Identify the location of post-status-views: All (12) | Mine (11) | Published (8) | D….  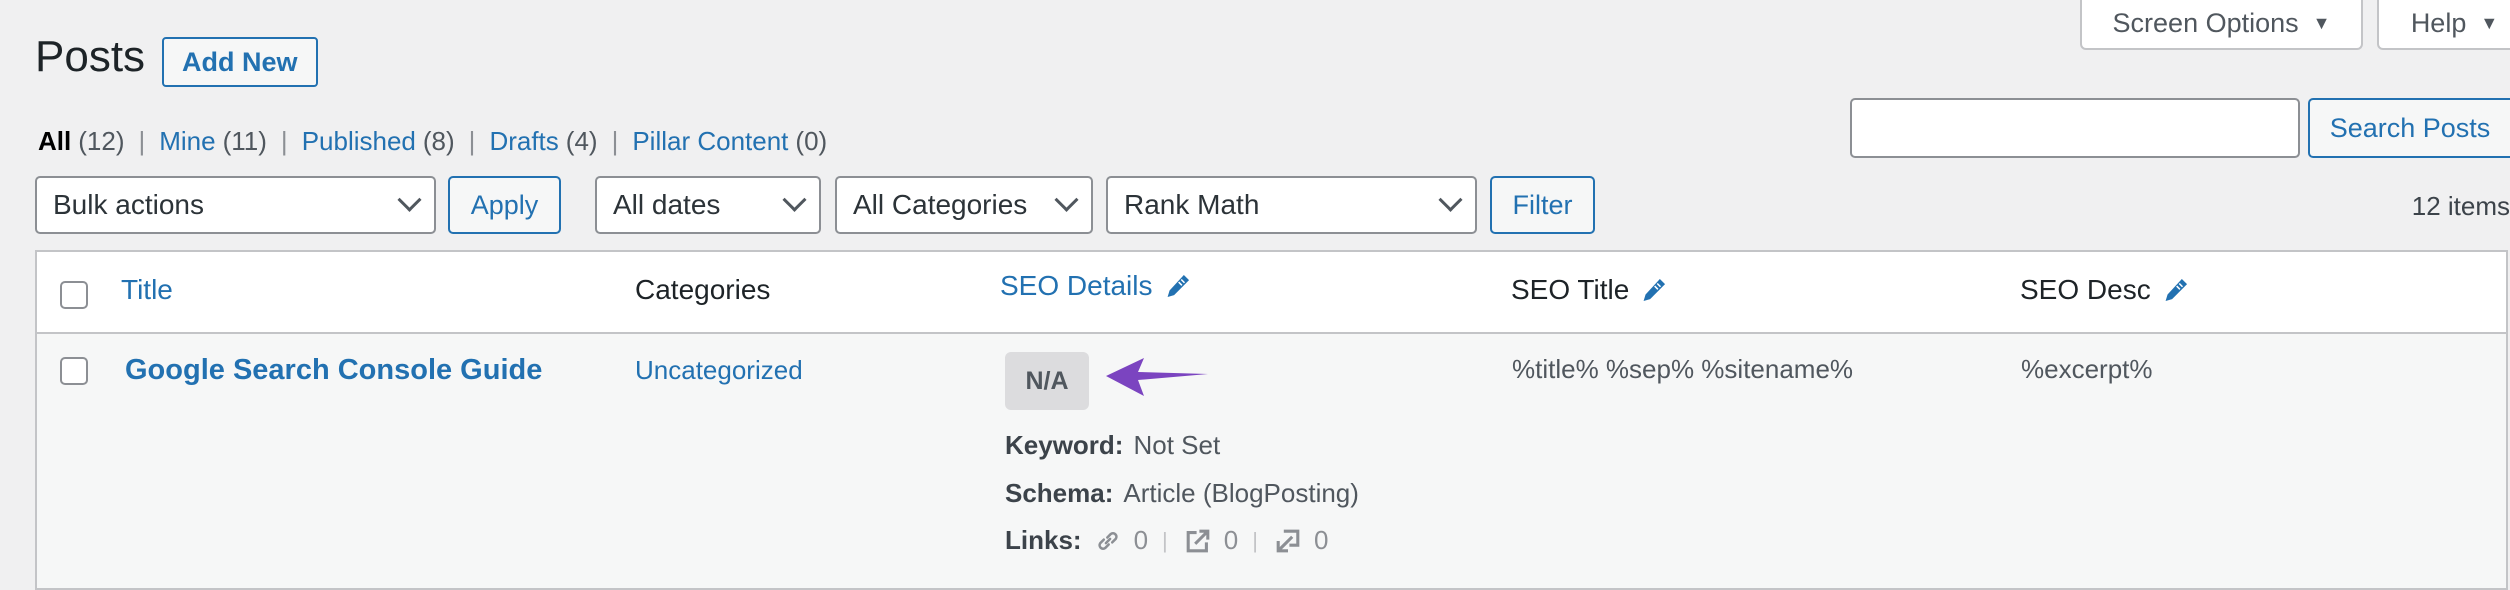
(432, 141).